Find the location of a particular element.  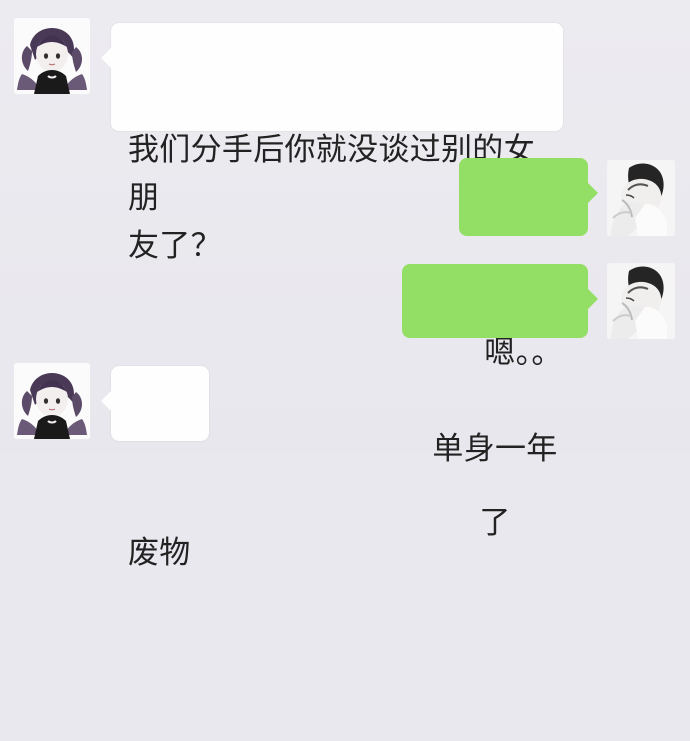

outgoing-message-bubble: 嗯。。 is located at coordinates (528, 264).